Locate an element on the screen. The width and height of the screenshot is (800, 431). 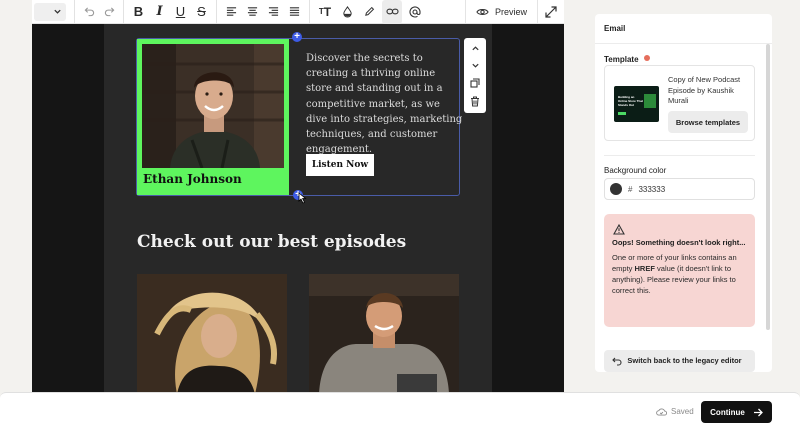
link-button is located at coordinates (392, 12).